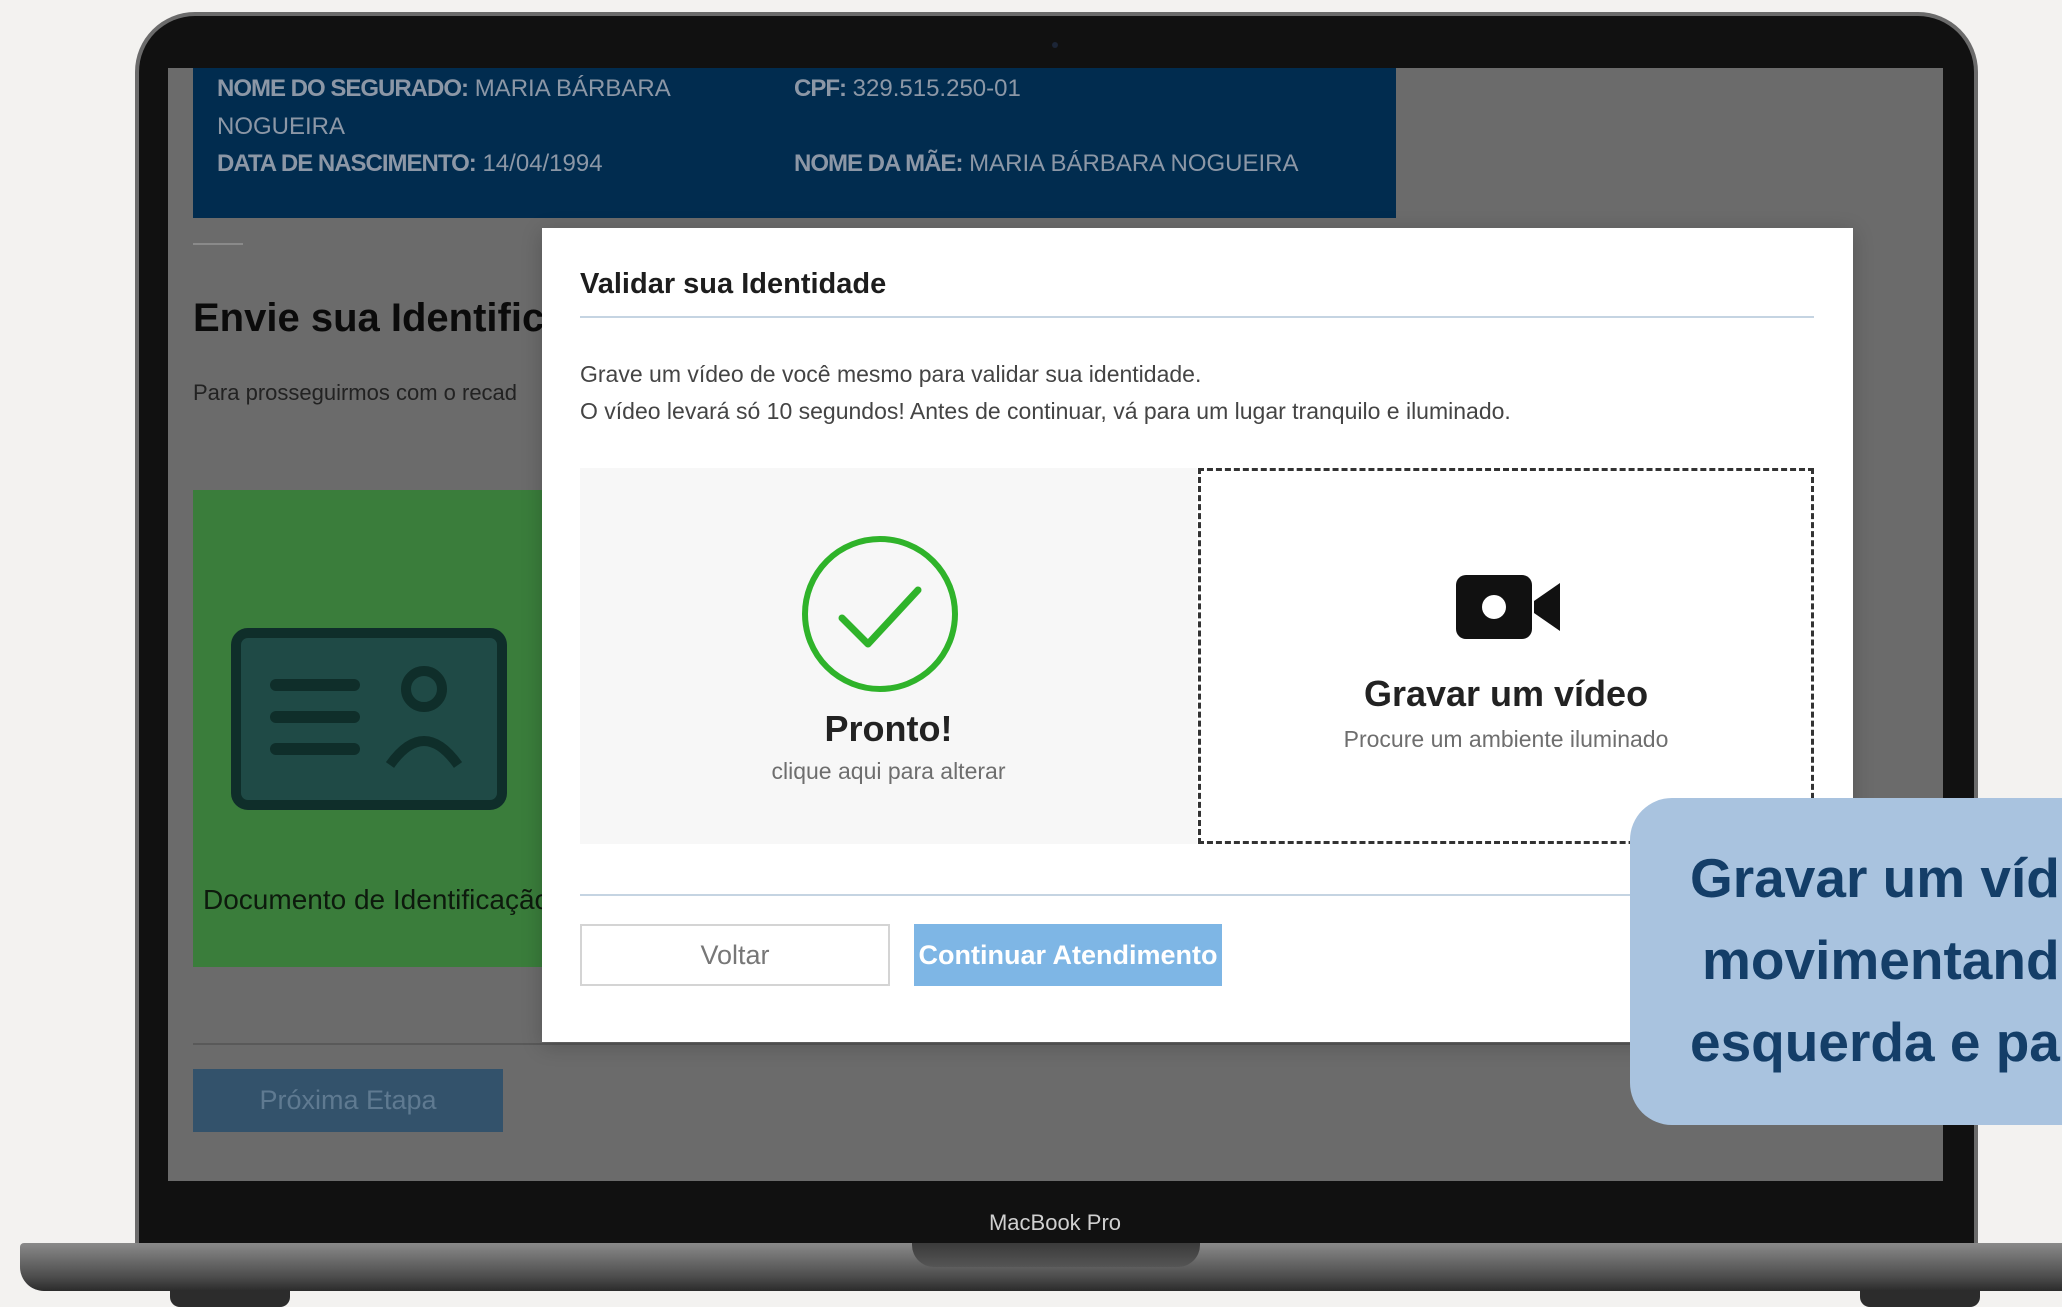  I want to click on mother-name-label: NOME DA MÃE:, so click(878, 163).